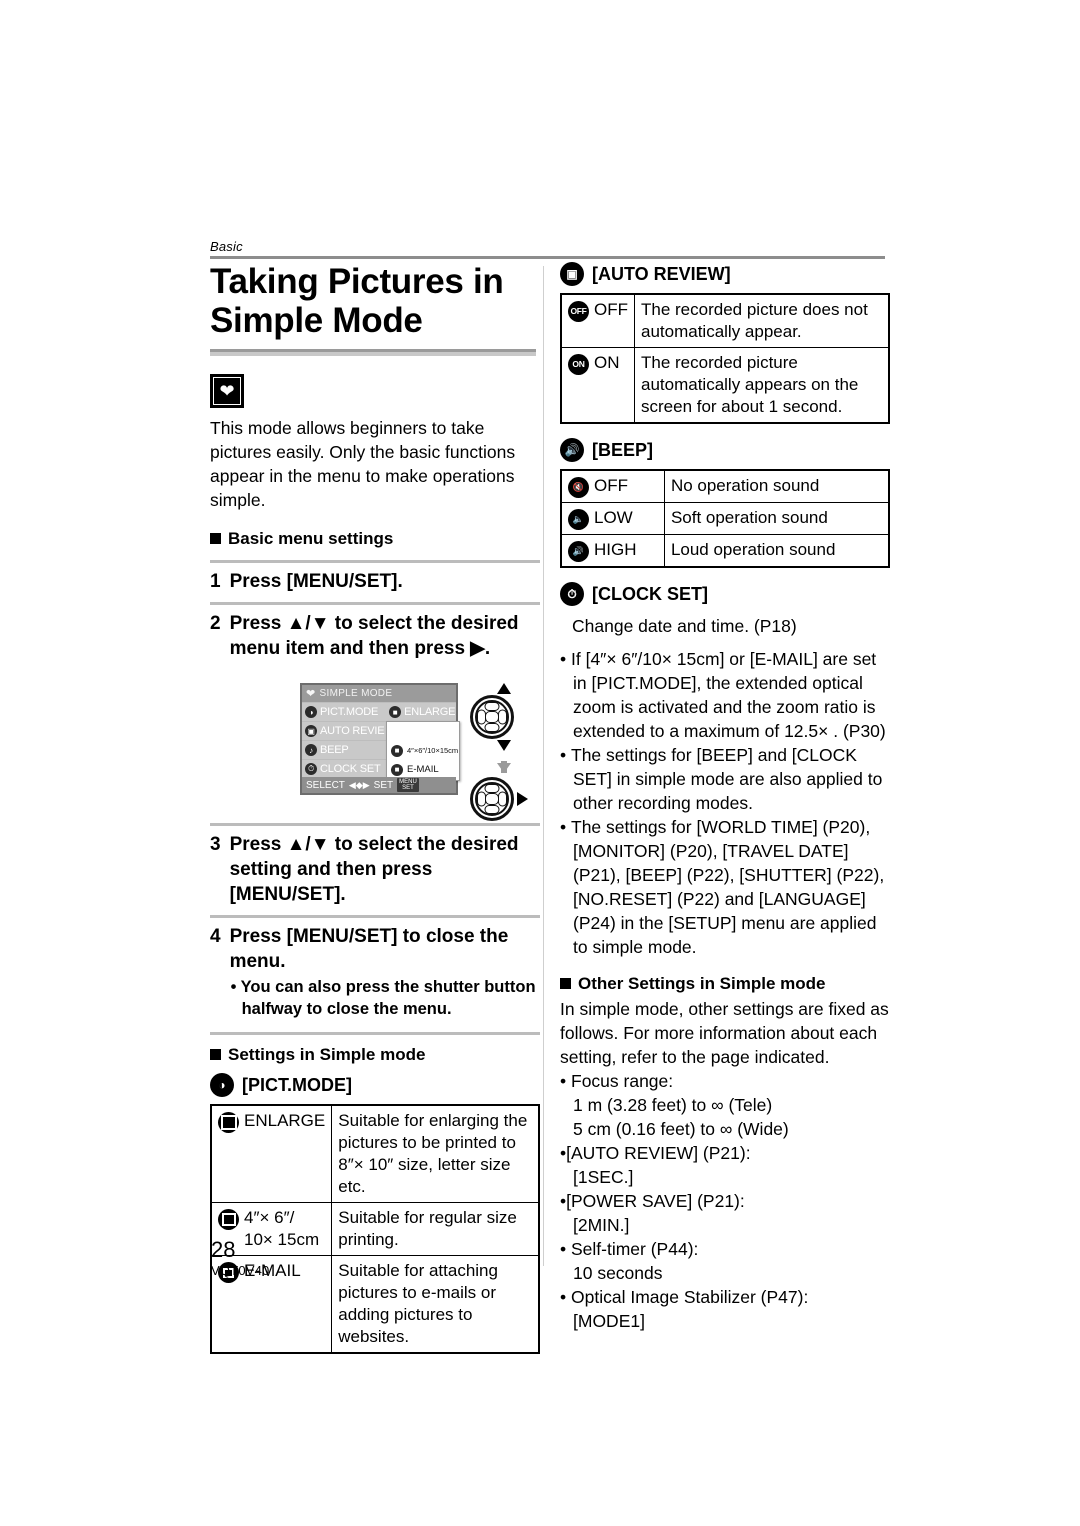  Describe the element at coordinates (543, 766) in the screenshot. I see `column-divider` at that location.